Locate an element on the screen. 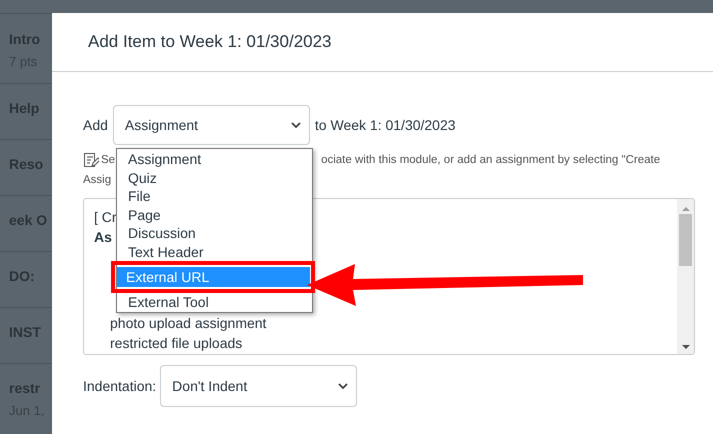  dropdown-option: Text Header is located at coordinates (214, 251).